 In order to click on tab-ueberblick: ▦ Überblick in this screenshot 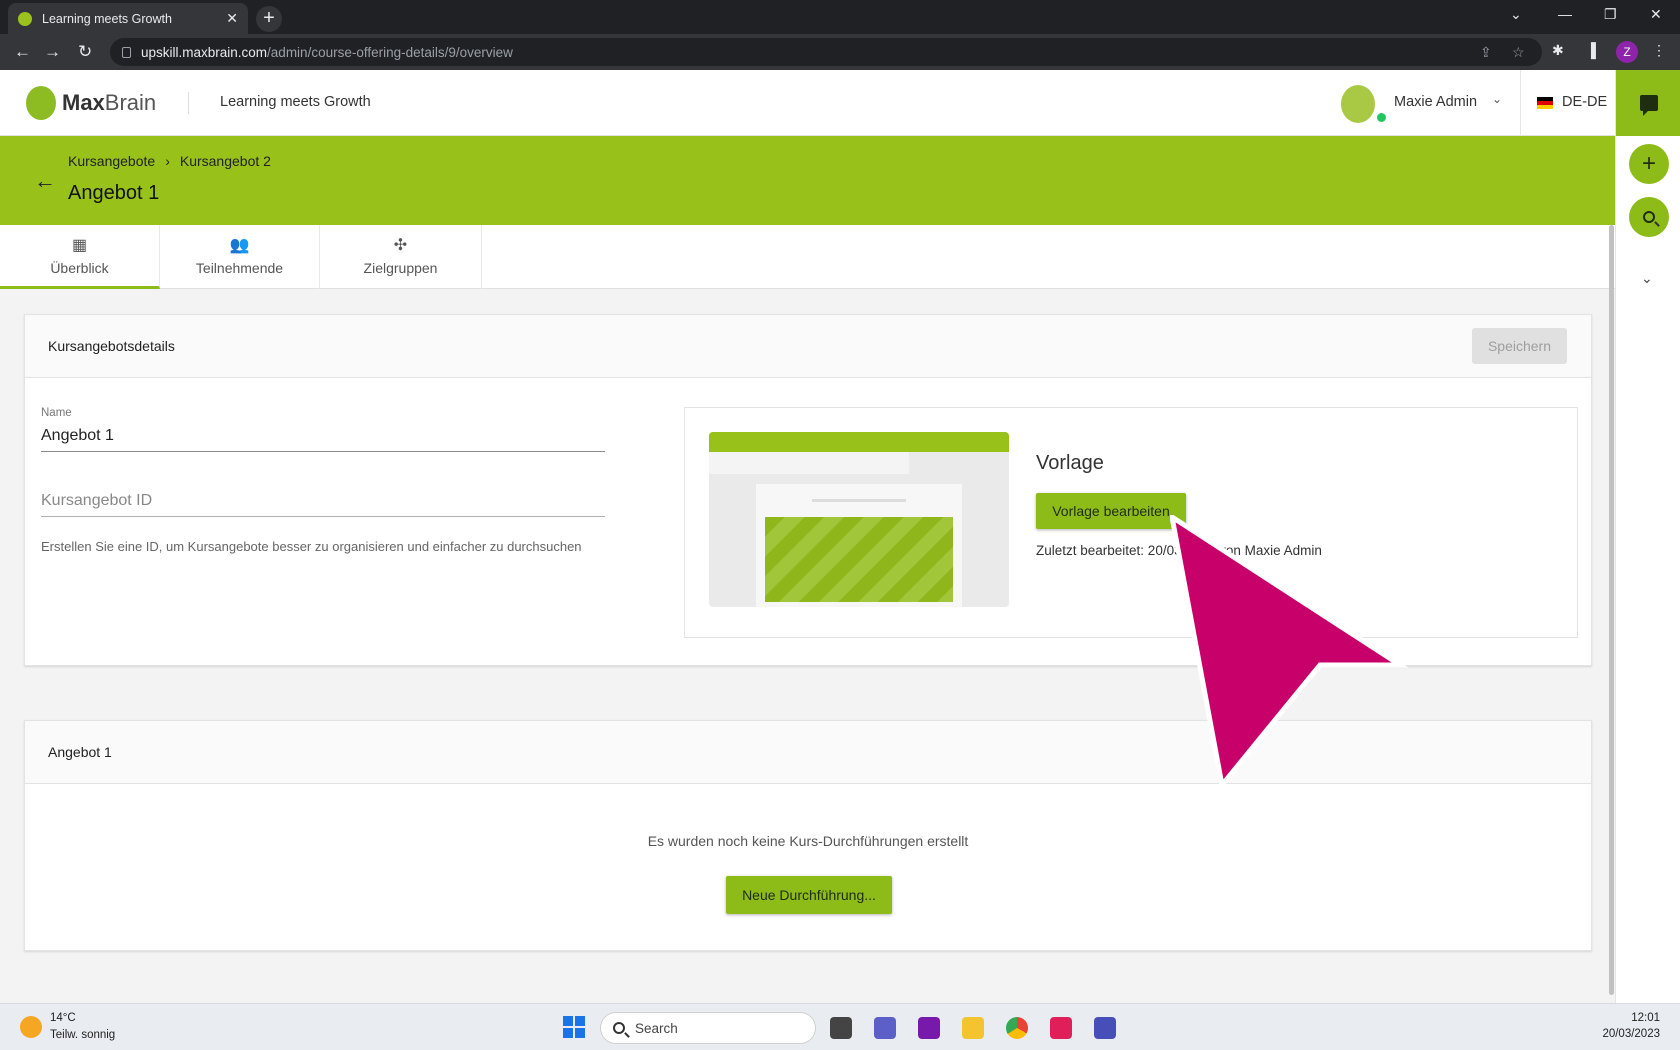, I will do `click(80, 257)`.